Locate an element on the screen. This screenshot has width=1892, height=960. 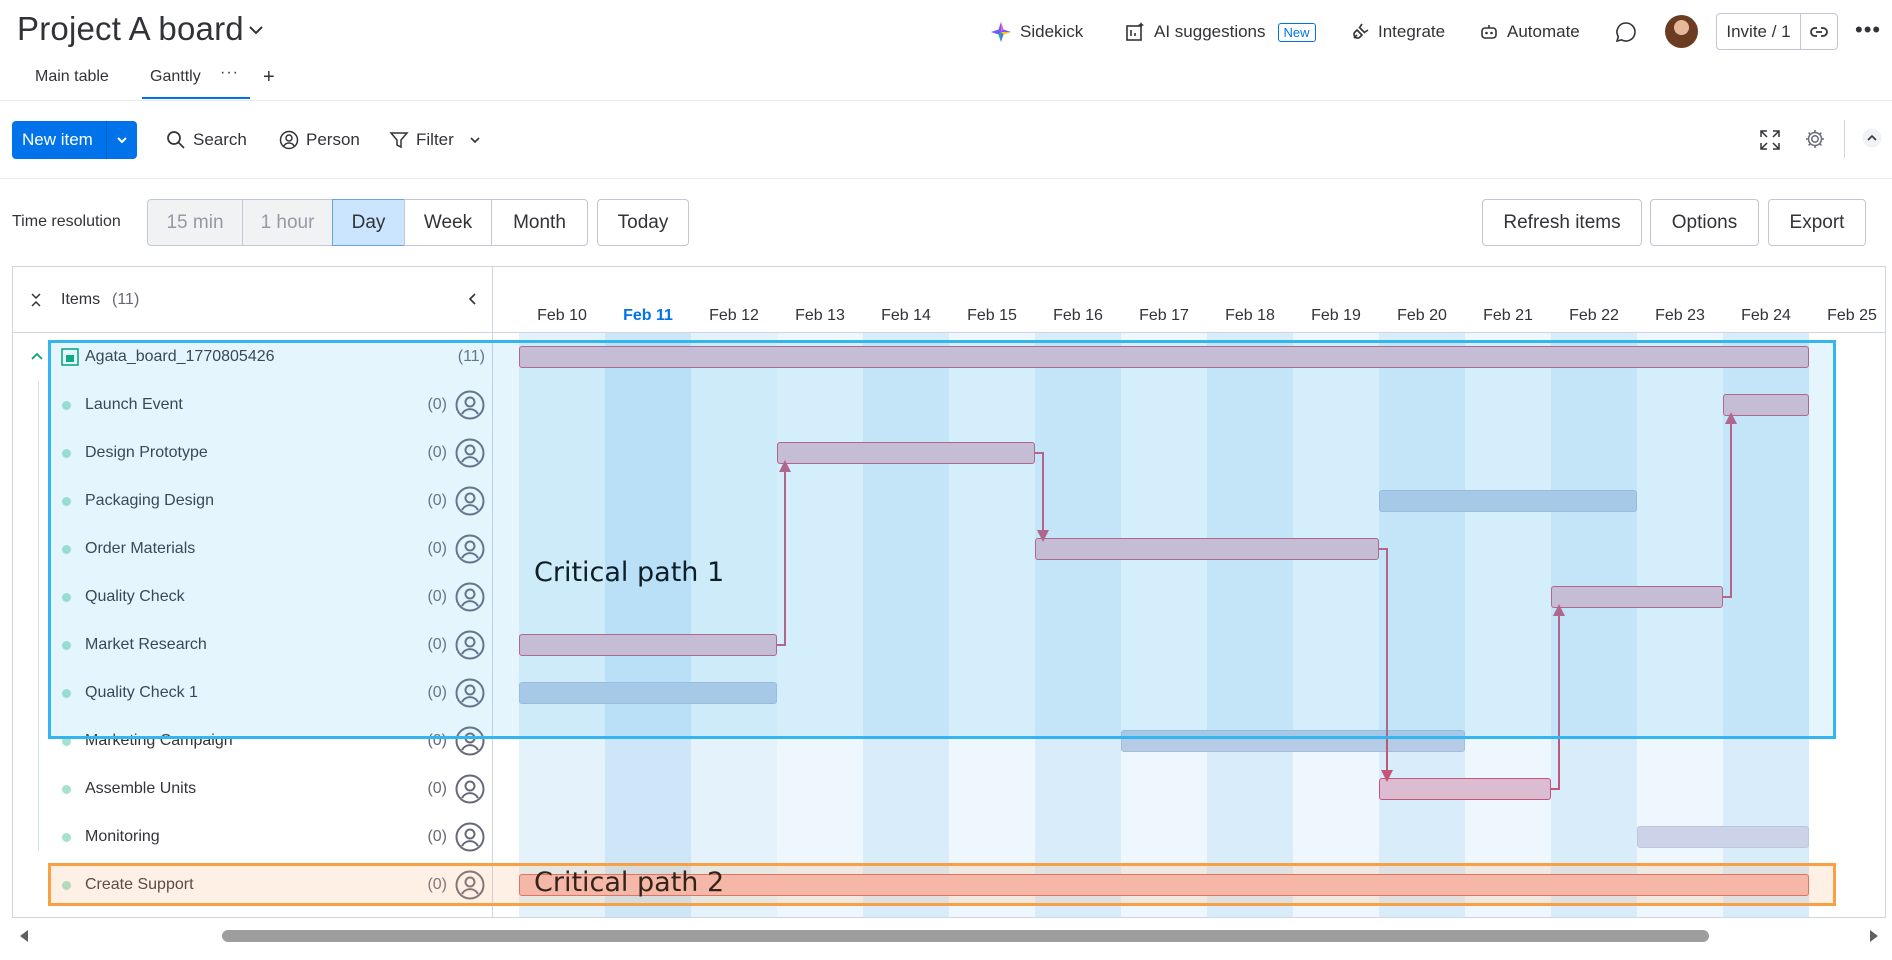
export-button: Export is located at coordinates (1817, 222).